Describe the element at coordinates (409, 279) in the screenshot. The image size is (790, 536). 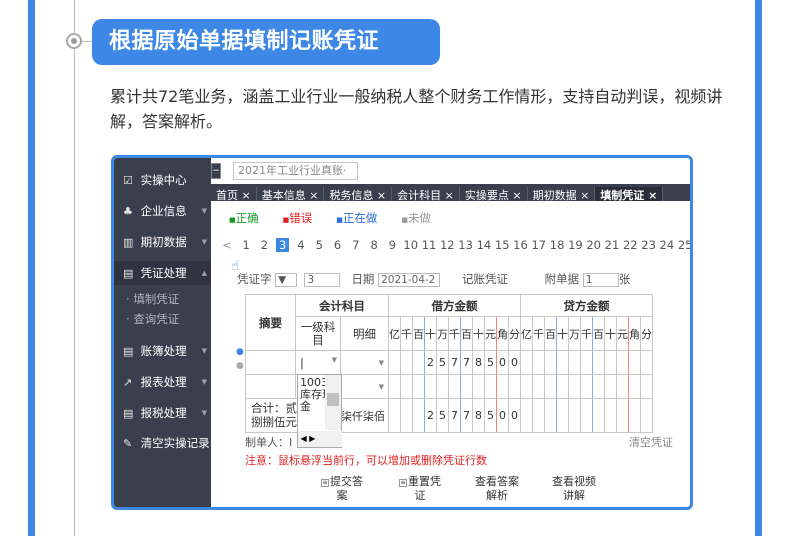
I see `voucher-date-input: 2021-04-2` at that location.